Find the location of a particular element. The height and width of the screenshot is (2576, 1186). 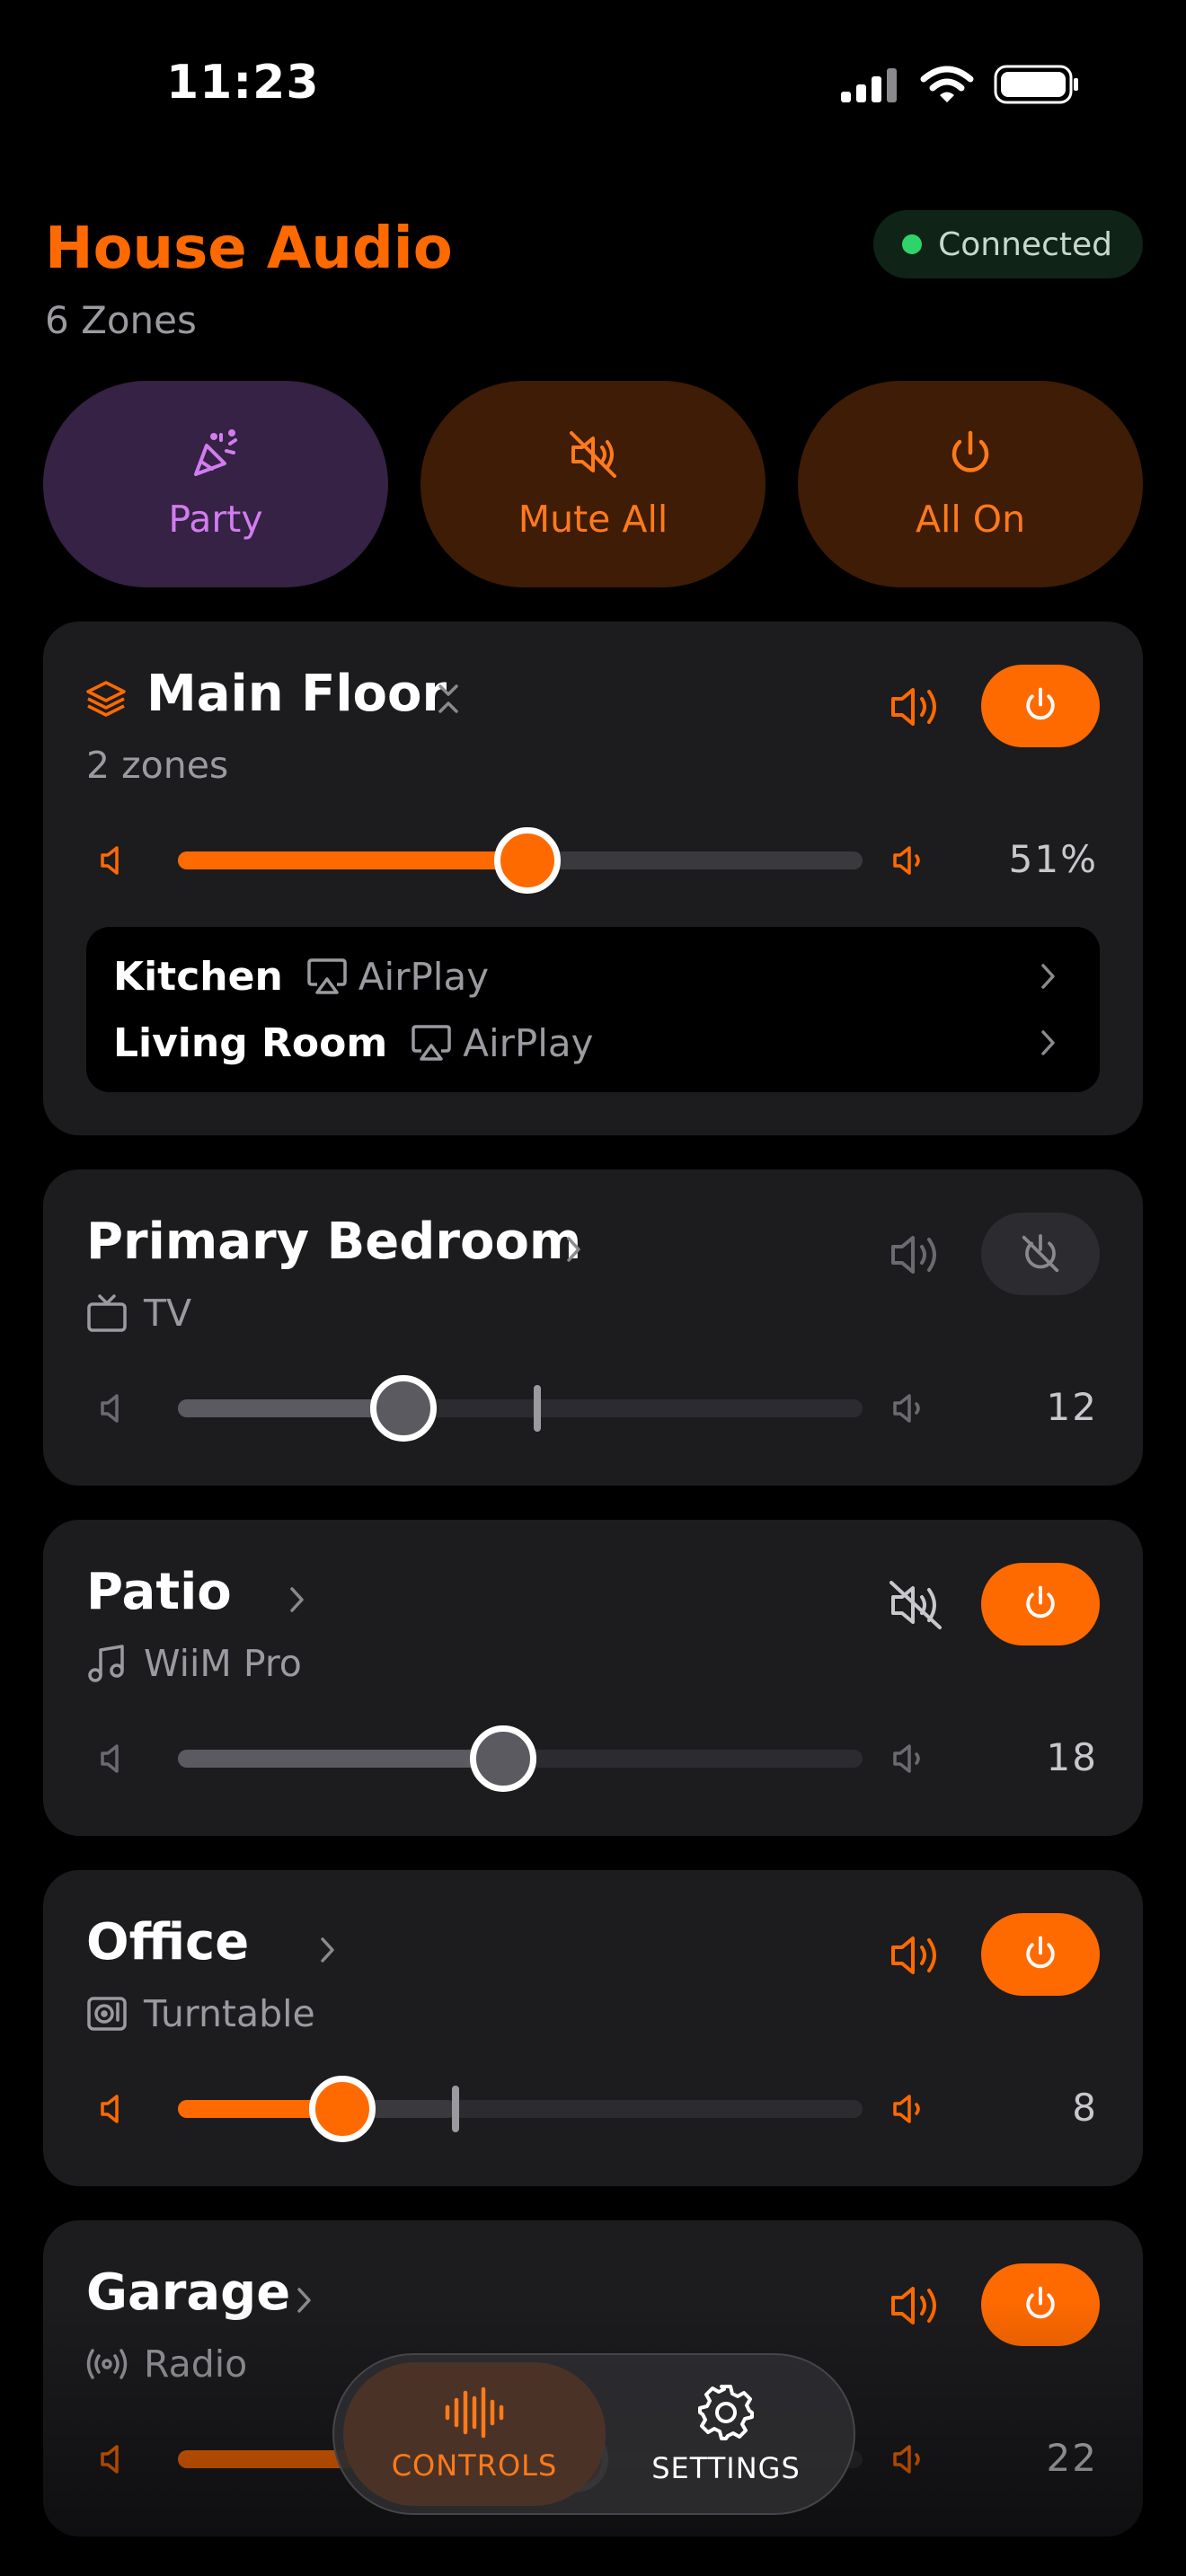

volume-value: 22 is located at coordinates (1072, 2458).